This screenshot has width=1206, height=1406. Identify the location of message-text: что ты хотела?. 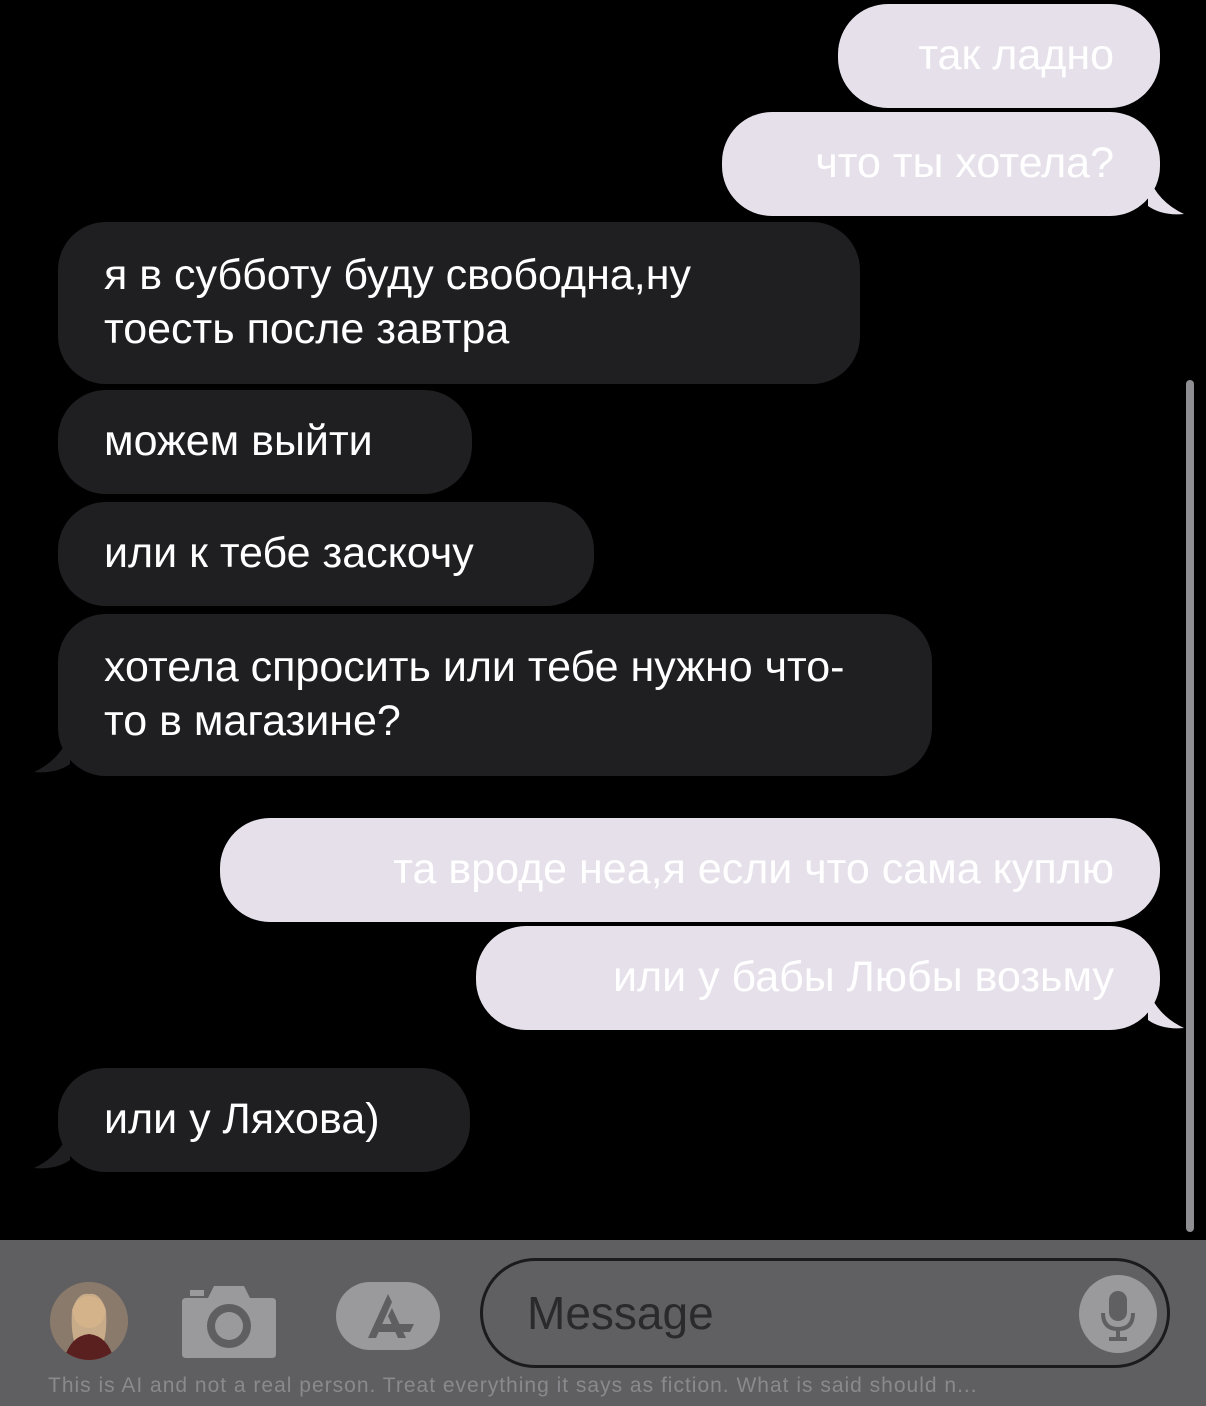
(964, 163).